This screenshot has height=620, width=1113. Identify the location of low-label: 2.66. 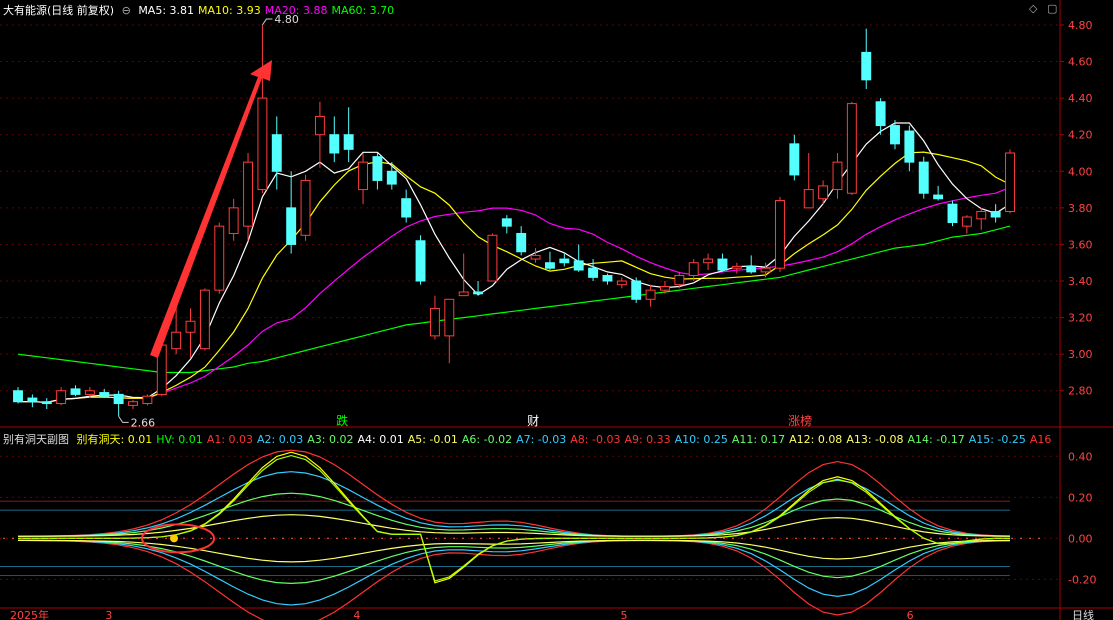
(143, 422).